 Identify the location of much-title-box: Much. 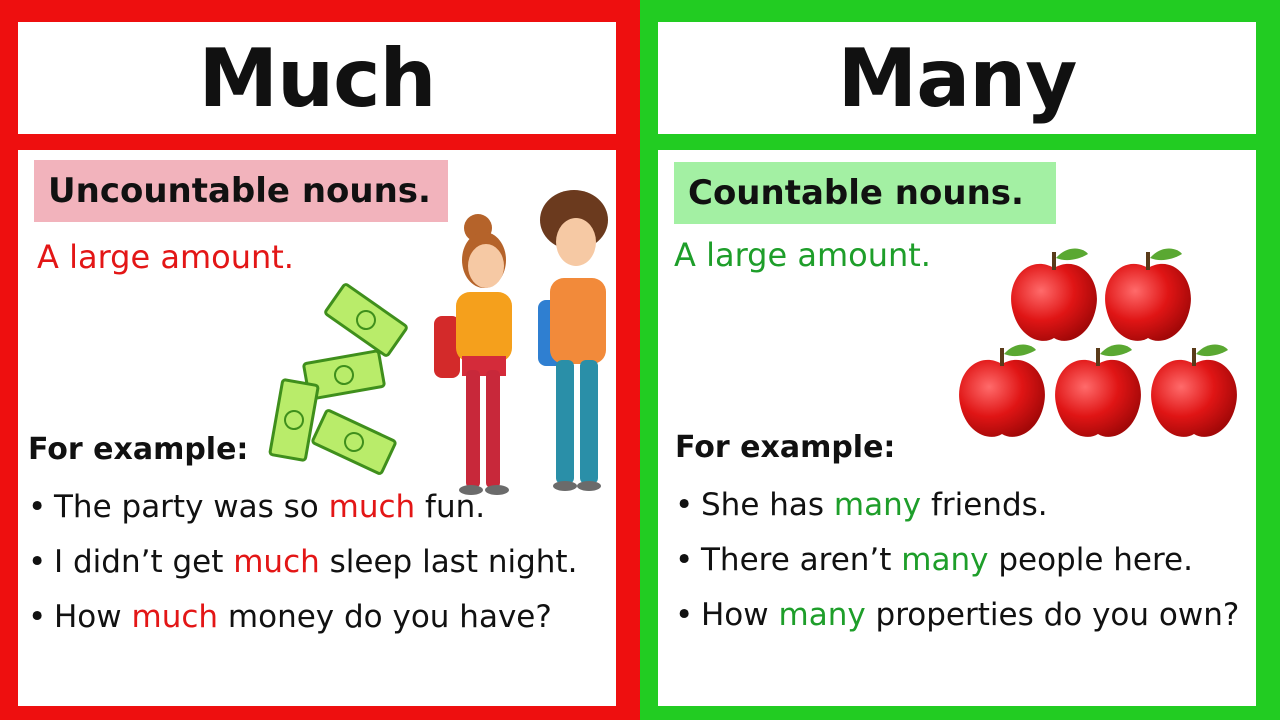
(317, 78).